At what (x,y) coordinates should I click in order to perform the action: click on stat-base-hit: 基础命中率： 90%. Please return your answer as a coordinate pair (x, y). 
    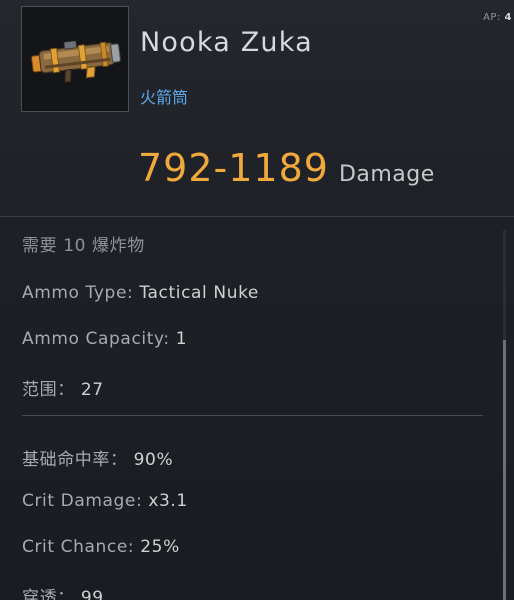
    Looking at the image, I should click on (97, 457).